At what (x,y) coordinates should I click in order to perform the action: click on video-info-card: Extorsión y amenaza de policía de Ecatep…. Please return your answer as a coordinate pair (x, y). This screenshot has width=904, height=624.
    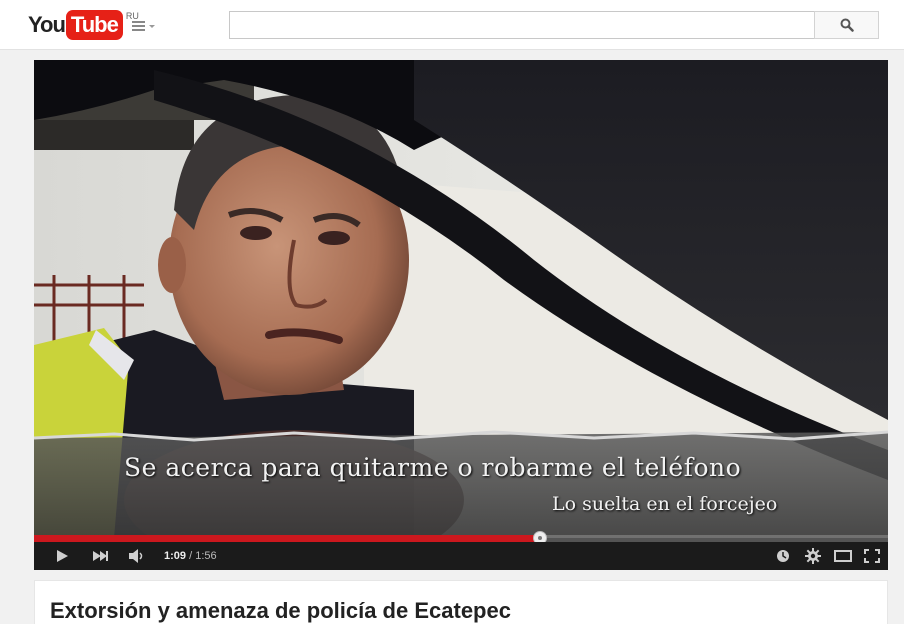
    Looking at the image, I should click on (461, 602).